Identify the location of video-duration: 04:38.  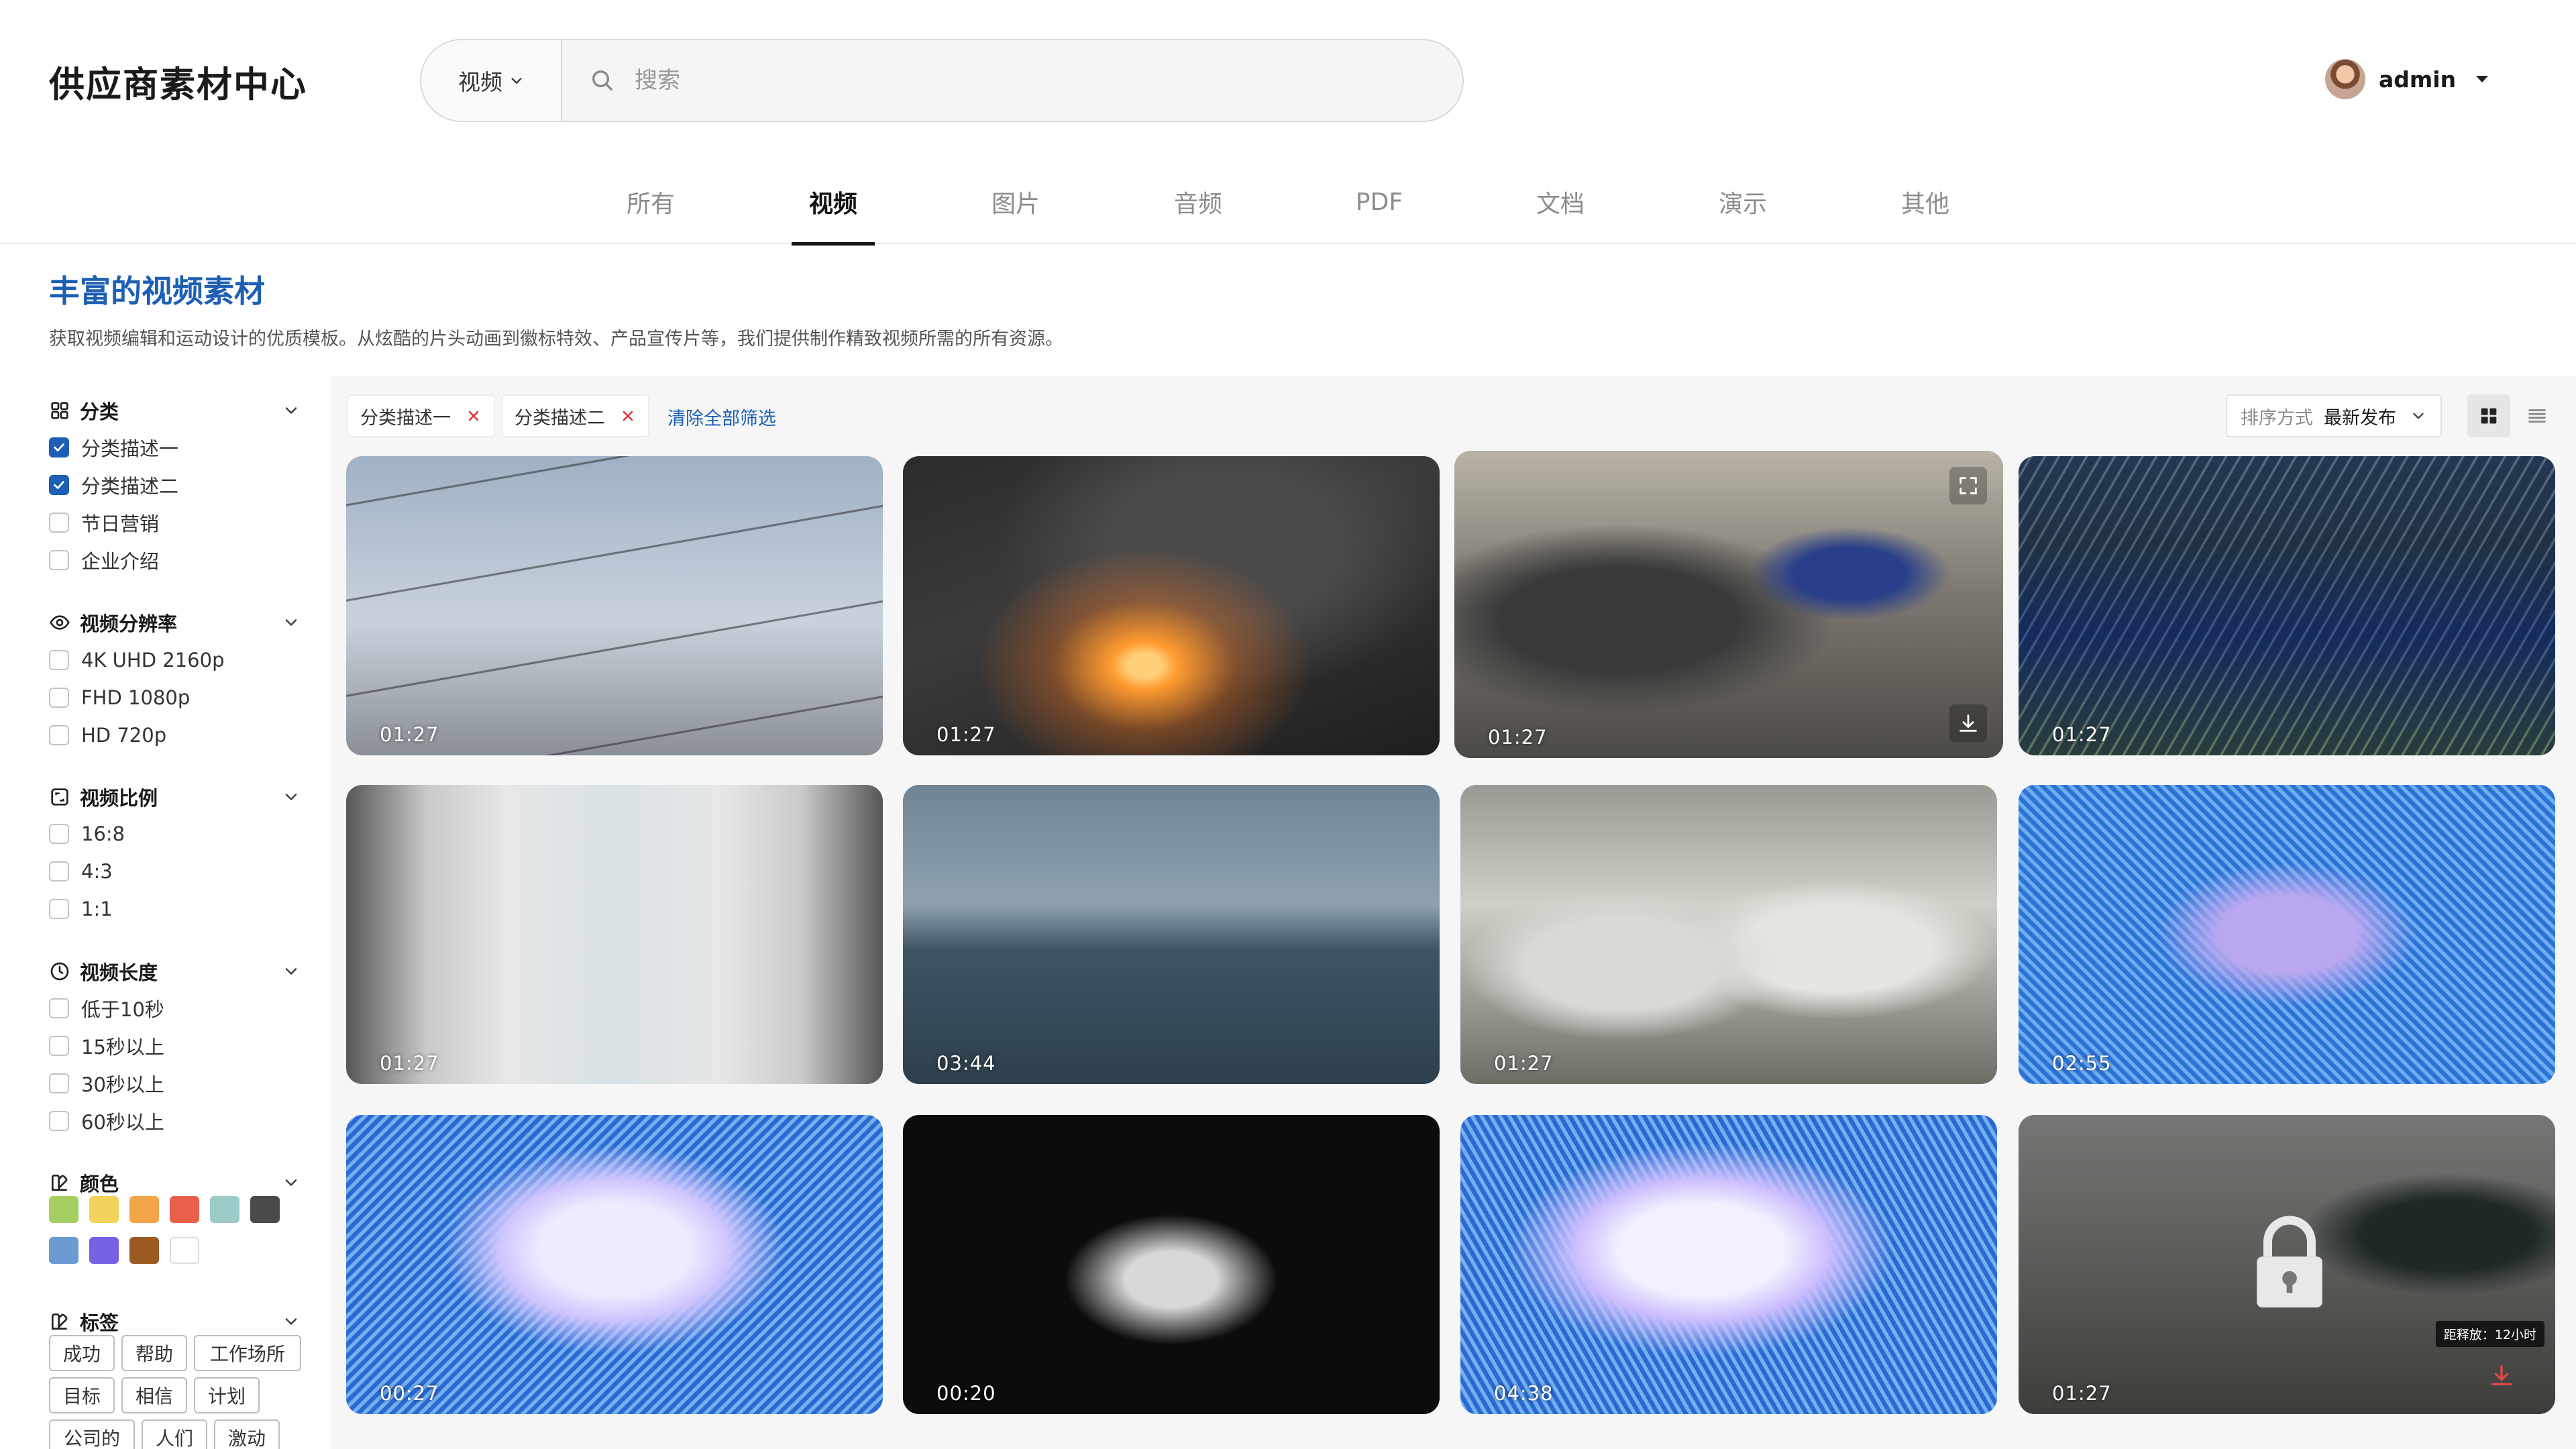
(1524, 1393).